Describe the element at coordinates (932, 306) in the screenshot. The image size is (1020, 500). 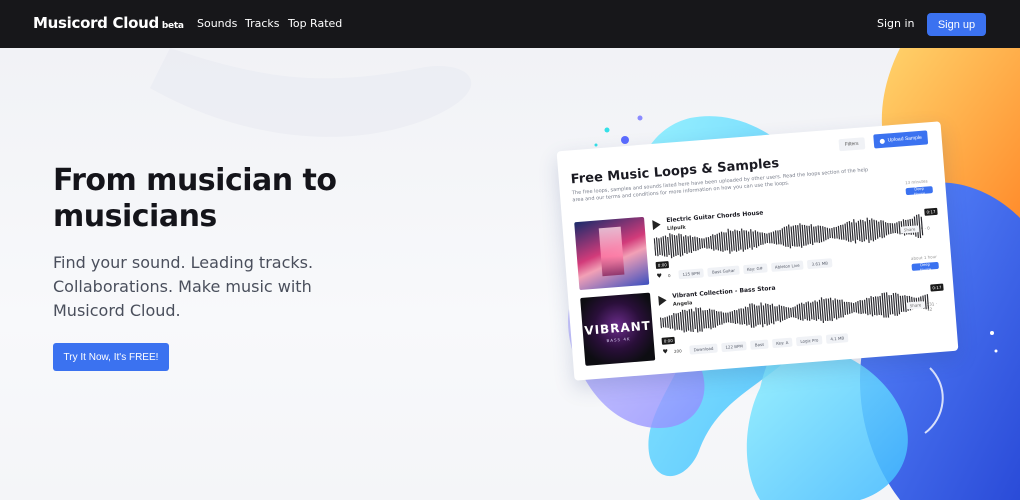
I see `track-stats: 231 · 12` at that location.